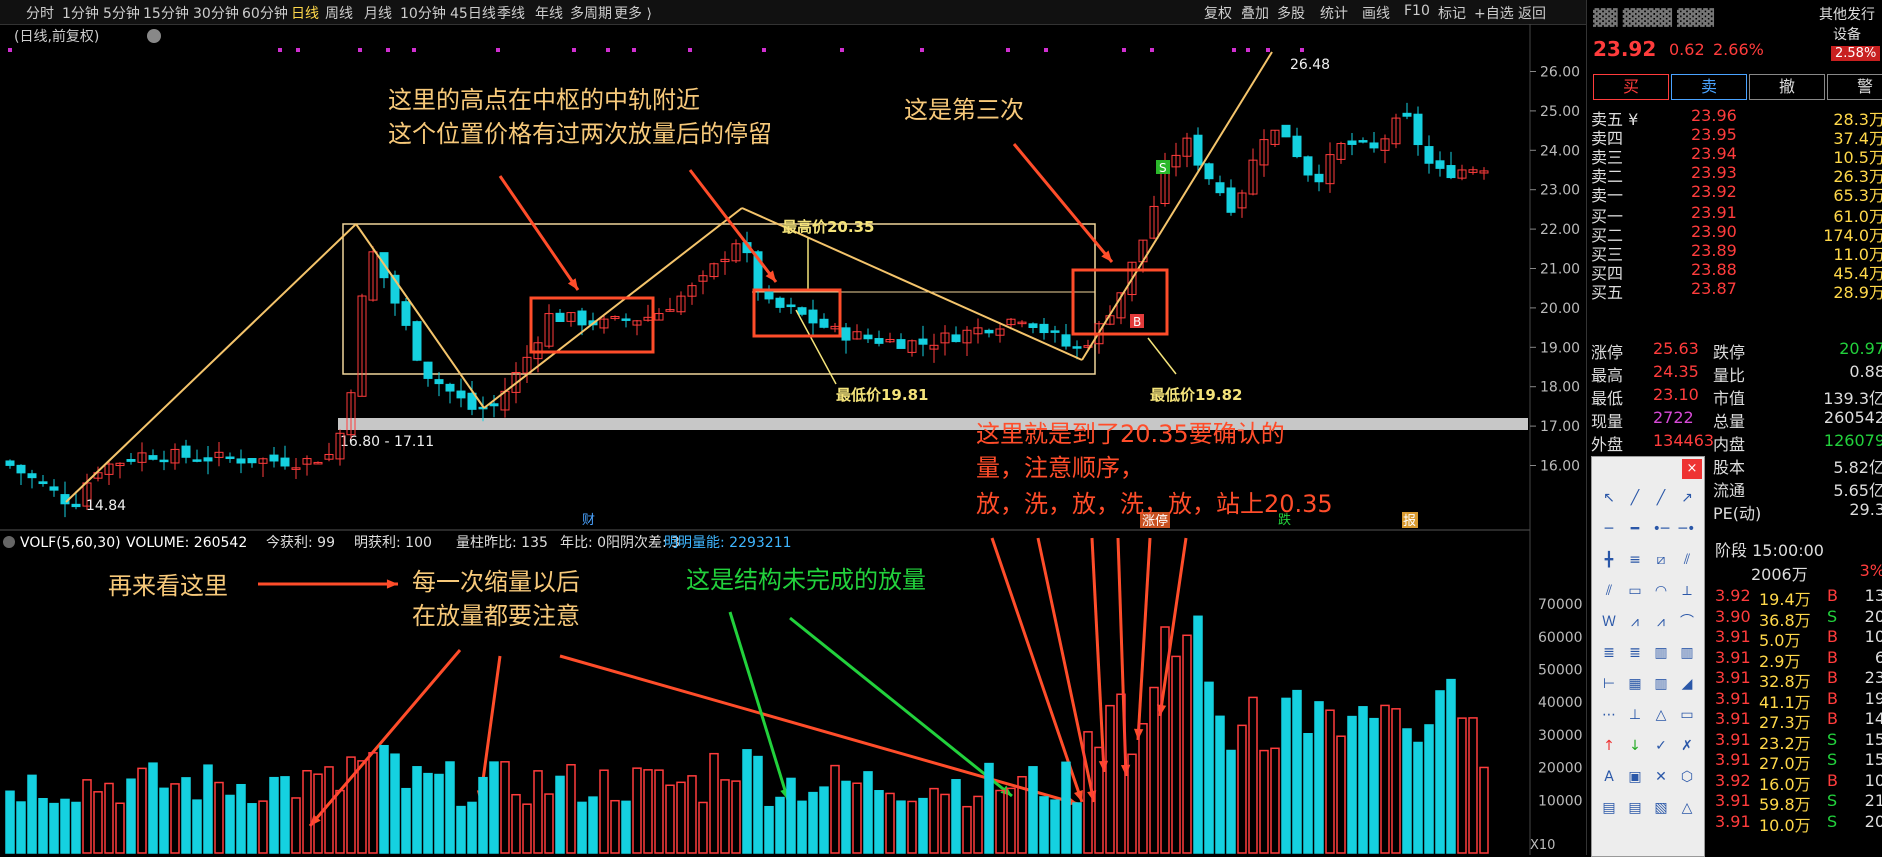 Image resolution: width=1882 pixels, height=857 pixels. I want to click on drawing-tool-icon: ━, so click(1635, 529).